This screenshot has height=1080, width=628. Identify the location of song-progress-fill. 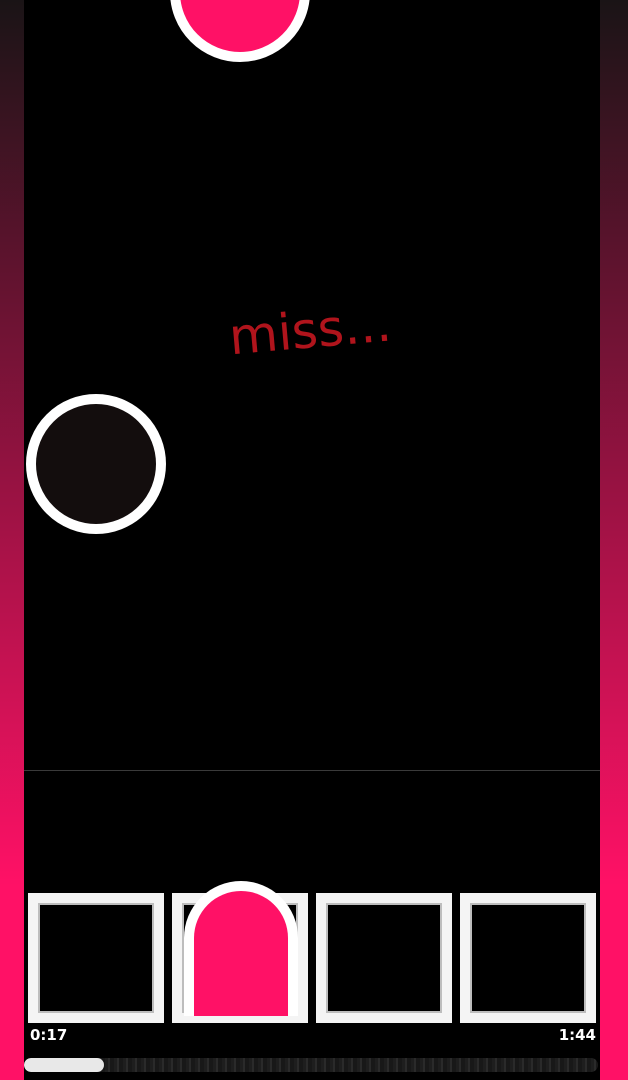
(64, 1065).